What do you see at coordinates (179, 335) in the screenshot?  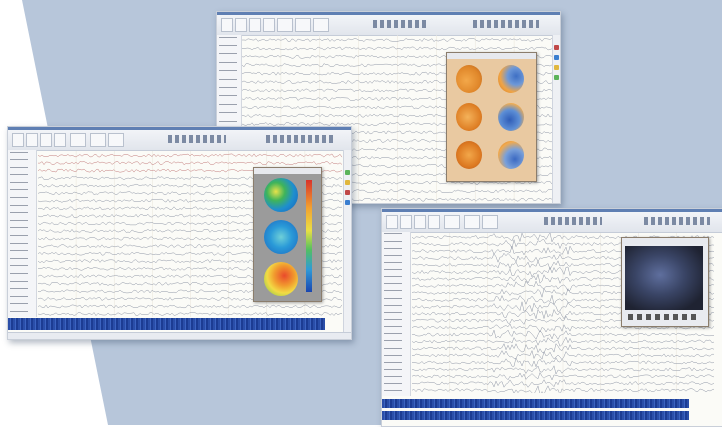 I see `status-bar` at bounding box center [179, 335].